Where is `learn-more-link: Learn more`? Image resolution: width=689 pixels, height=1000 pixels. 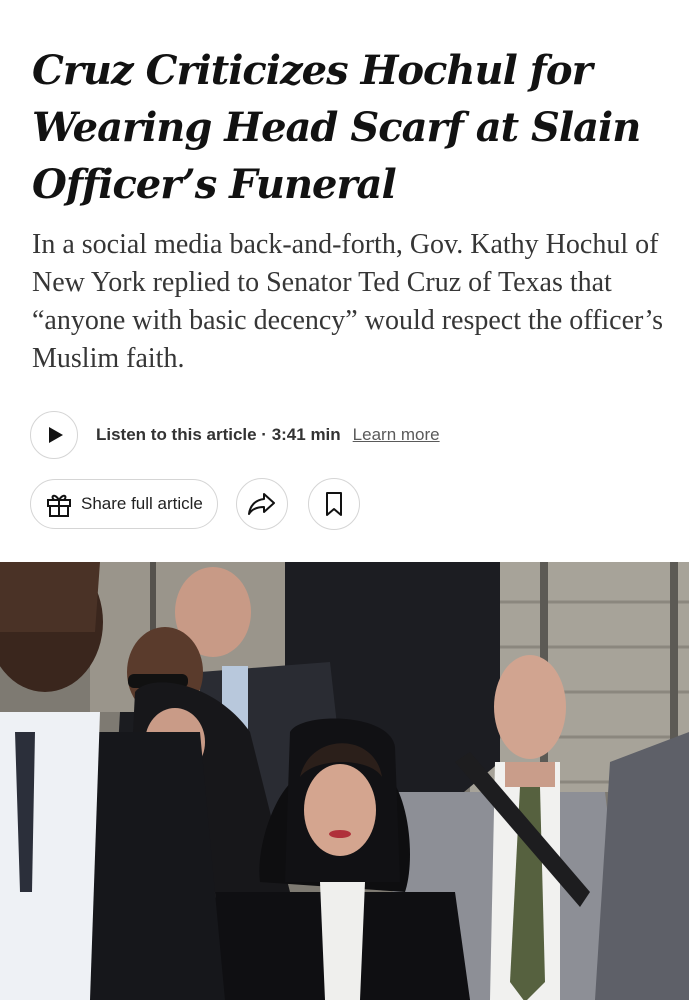 learn-more-link: Learn more is located at coordinates (396, 435).